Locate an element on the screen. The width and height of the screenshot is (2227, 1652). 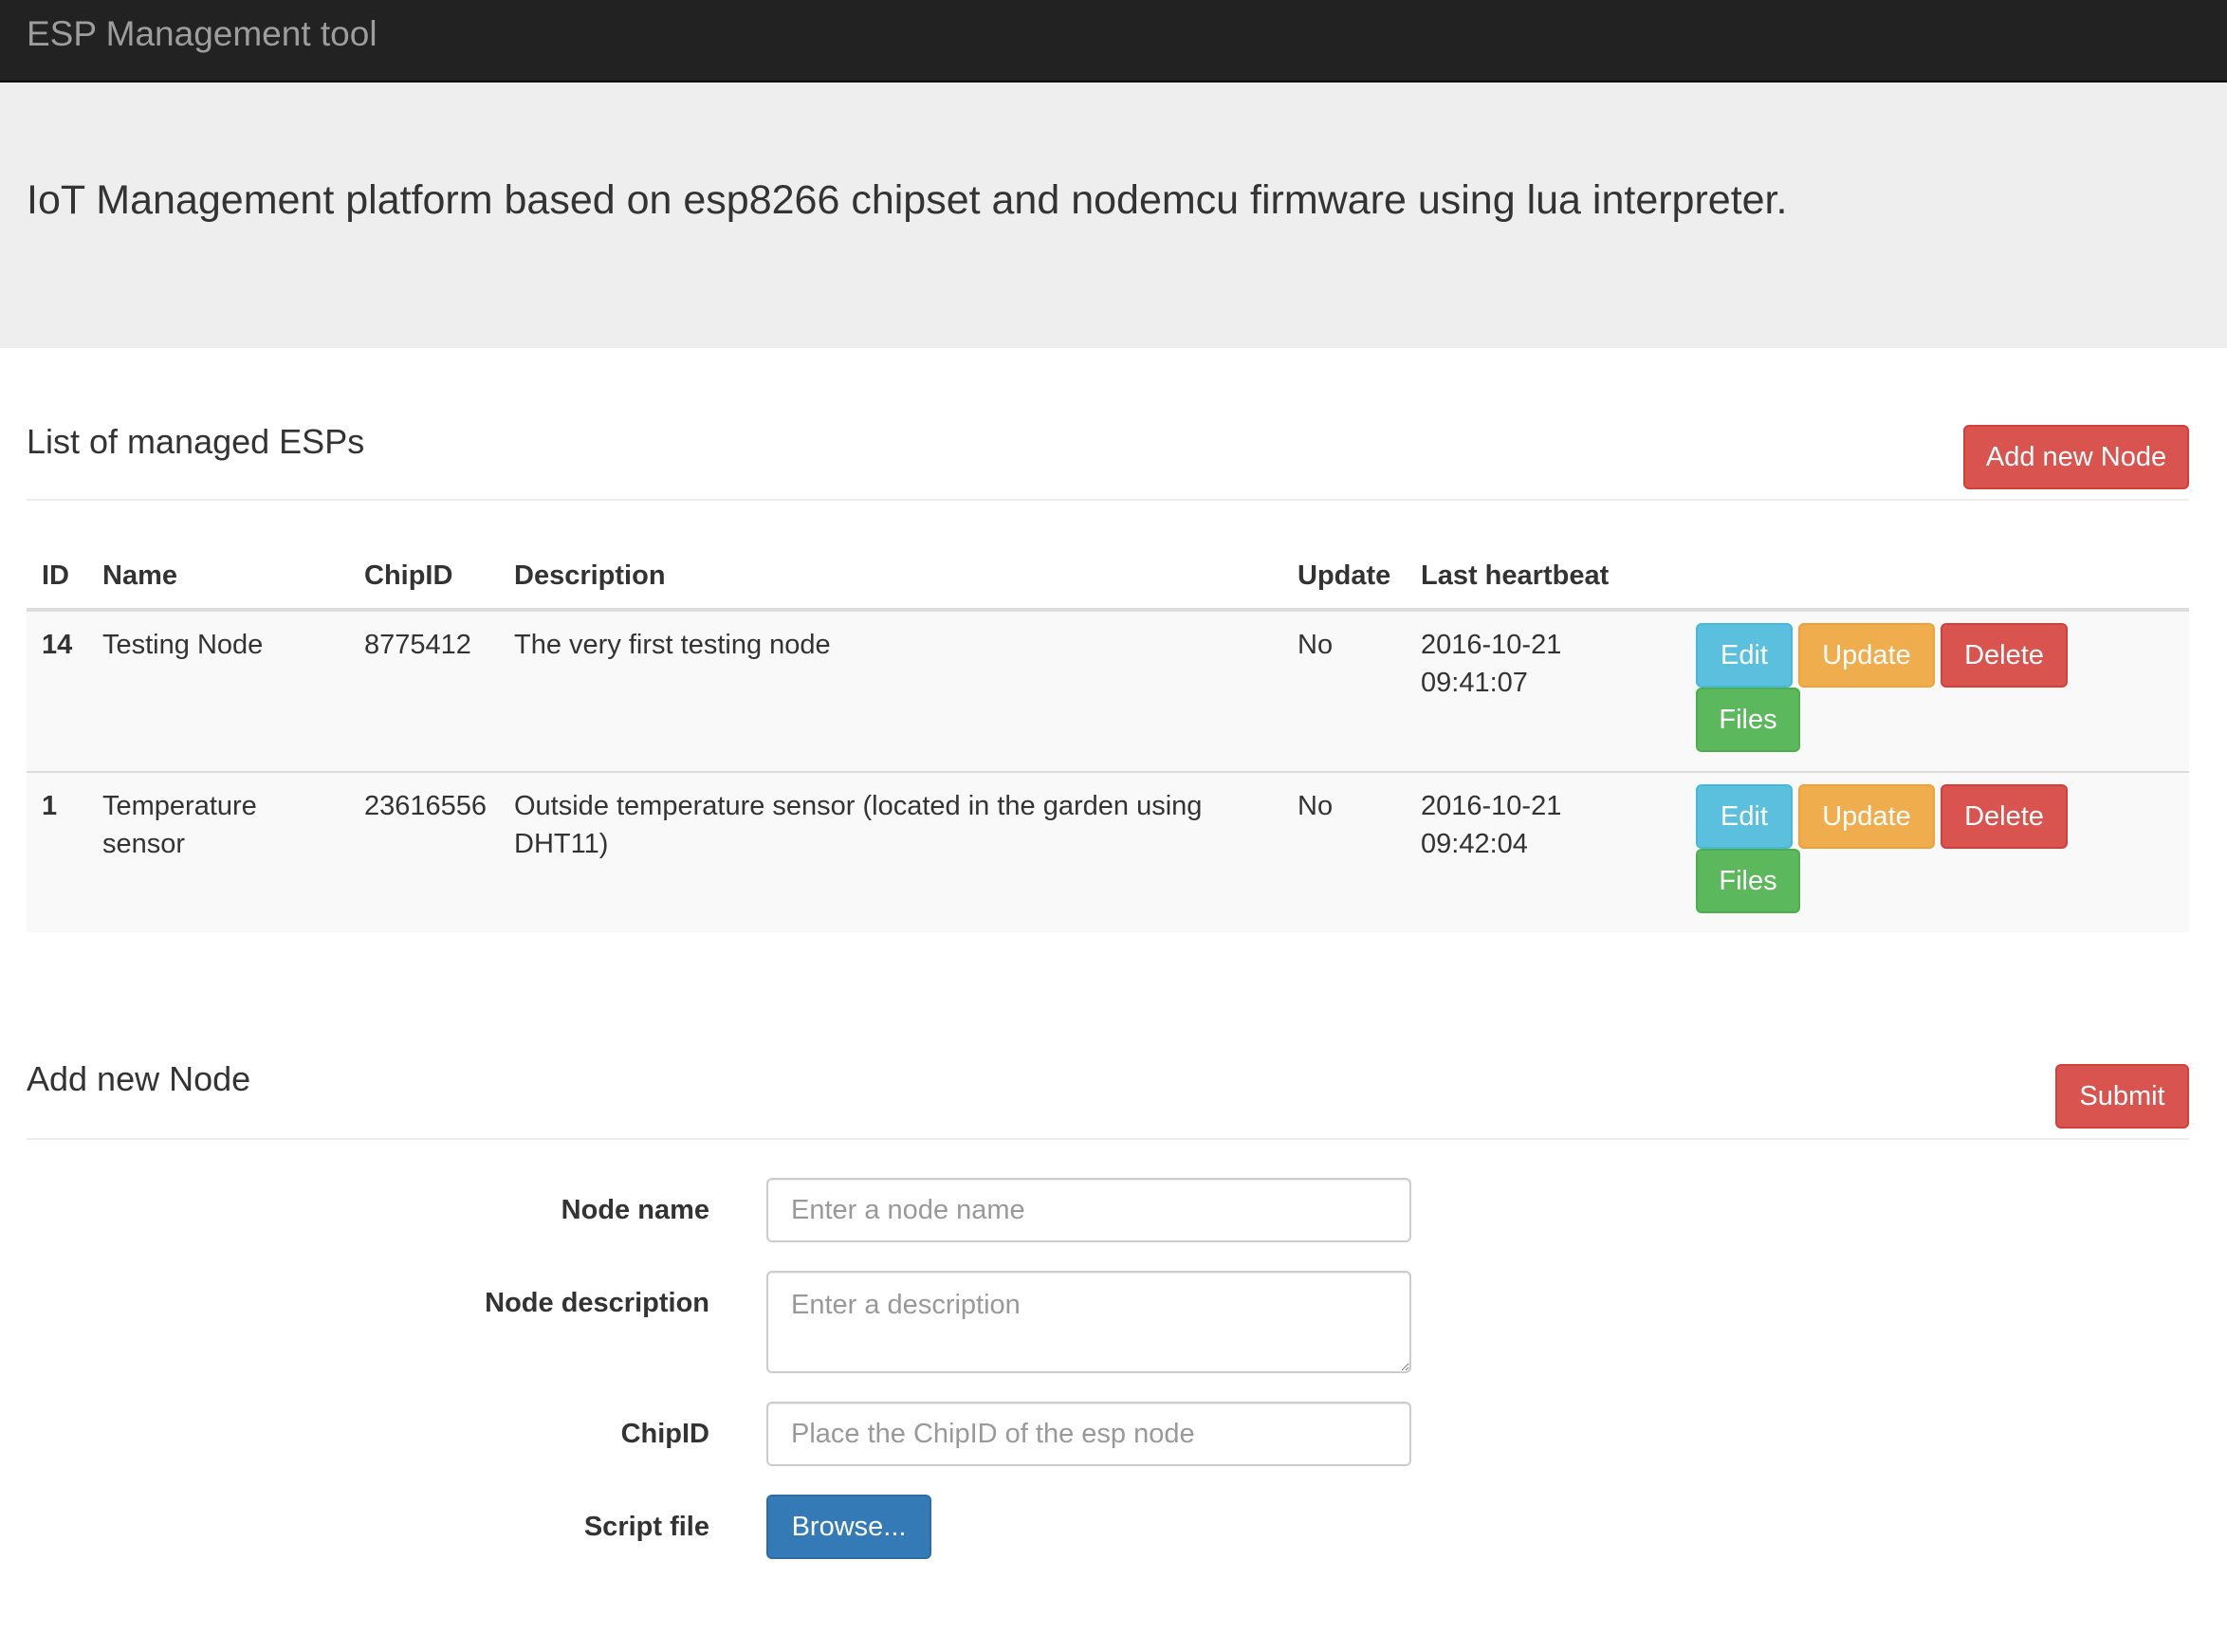
row-id: 1 is located at coordinates (50, 806).